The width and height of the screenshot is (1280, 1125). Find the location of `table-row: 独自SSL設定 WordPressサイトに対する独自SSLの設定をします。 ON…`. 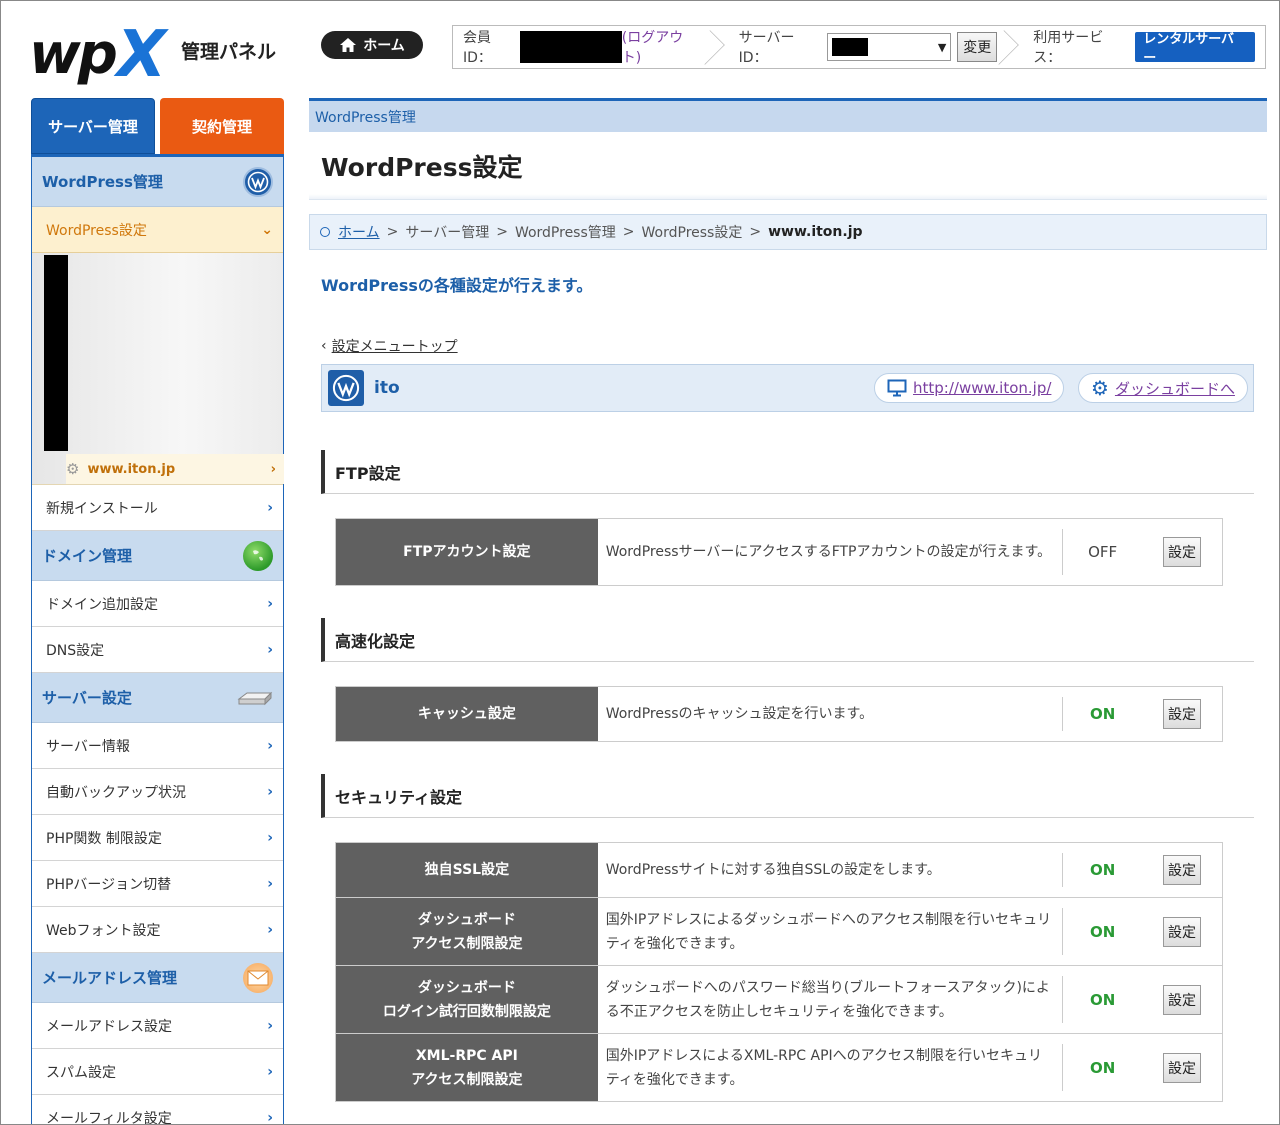

table-row: 独自SSL設定 WordPressサイトに対する独自SSLの設定をします。 ON… is located at coordinates (779, 870).